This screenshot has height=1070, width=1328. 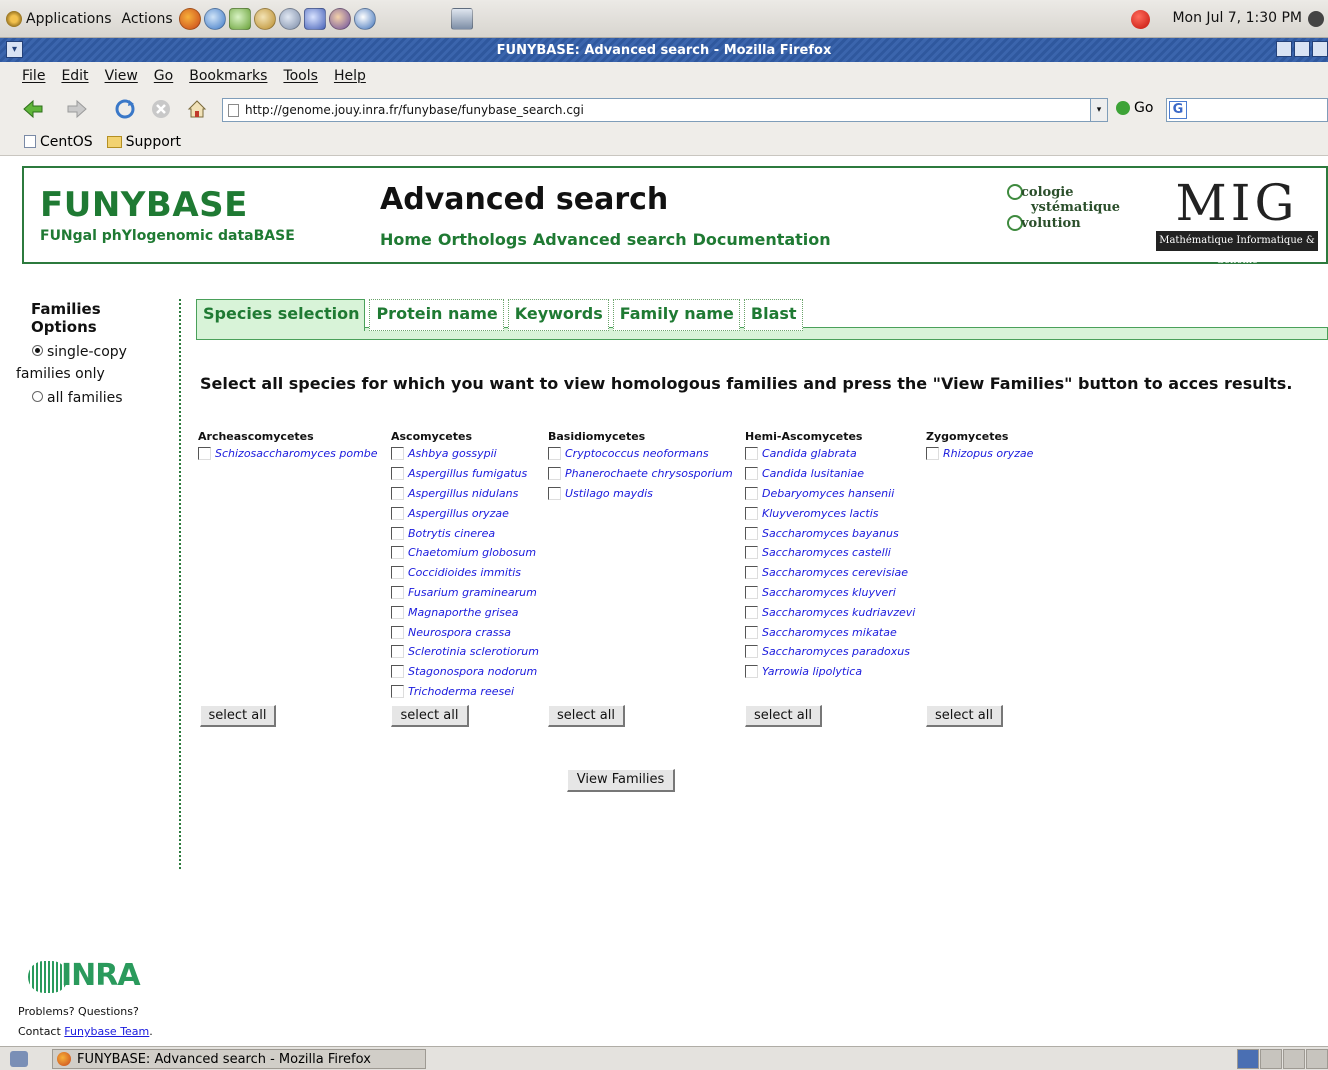 I want to click on species-label: Schizosaccharomyces pombe, so click(x=296, y=453).